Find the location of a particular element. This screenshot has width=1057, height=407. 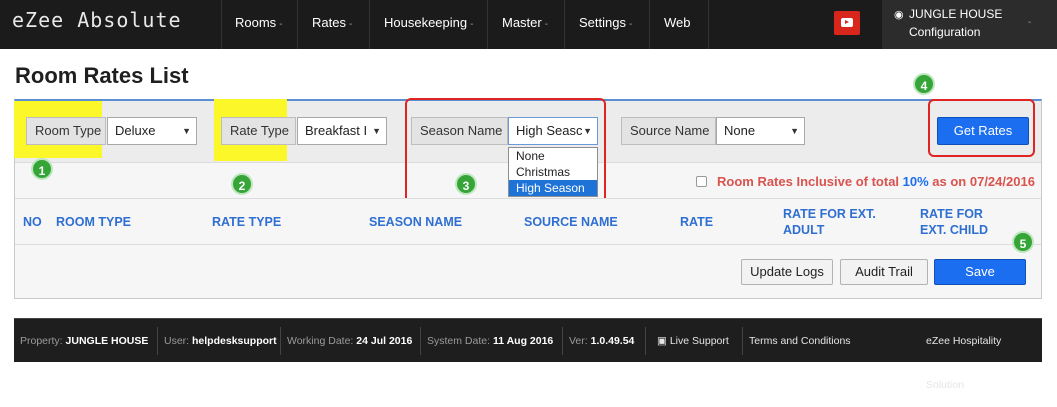

inclusive-text-after: as on 07/24/2016 is located at coordinates (981, 181).